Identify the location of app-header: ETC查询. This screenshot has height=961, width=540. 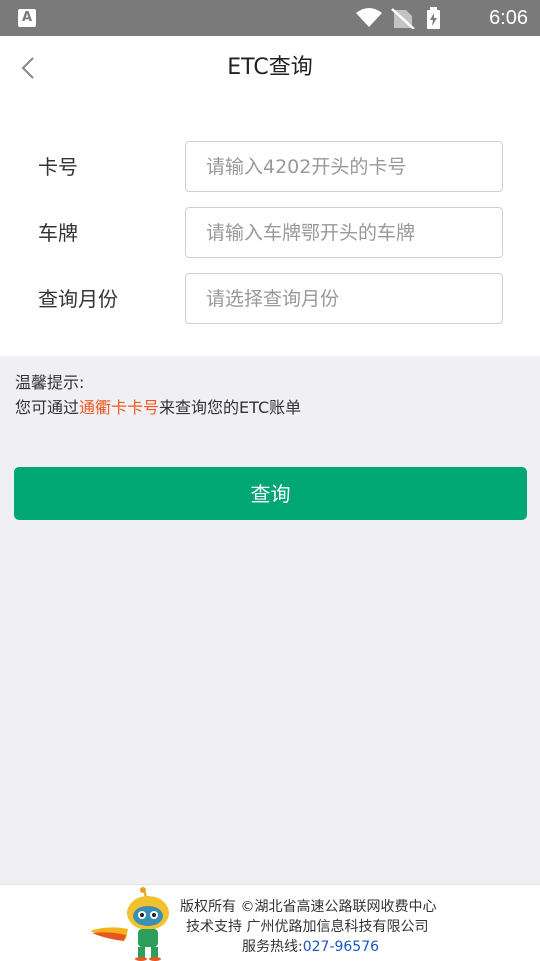
(270, 68).